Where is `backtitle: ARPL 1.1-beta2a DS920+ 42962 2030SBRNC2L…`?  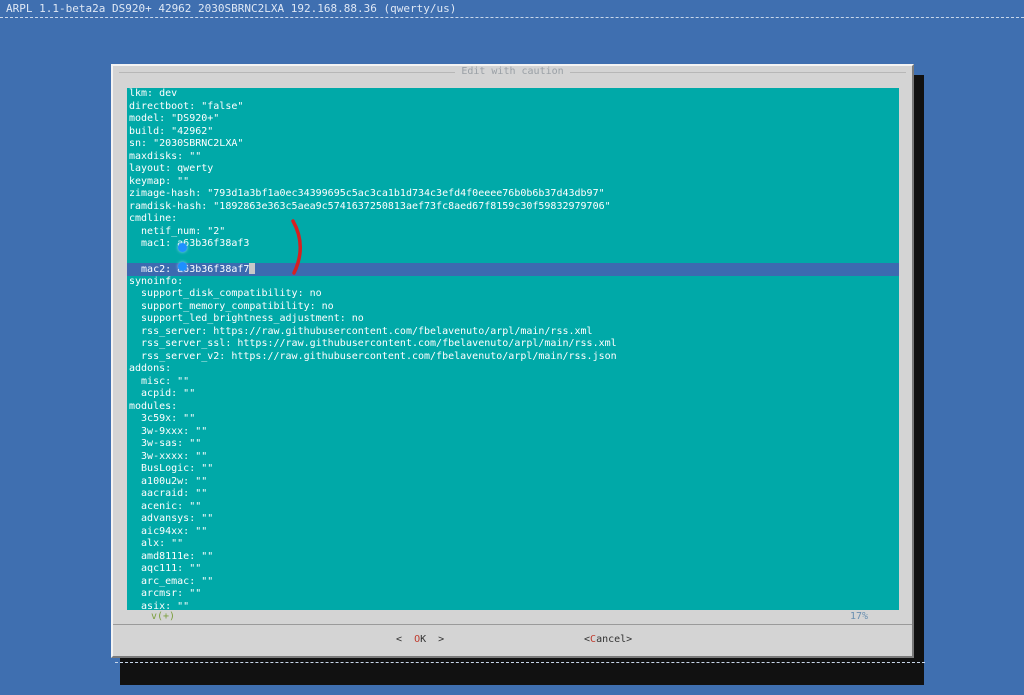 backtitle: ARPL 1.1-beta2a DS920+ 42962 2030SBRNC2L… is located at coordinates (231, 8).